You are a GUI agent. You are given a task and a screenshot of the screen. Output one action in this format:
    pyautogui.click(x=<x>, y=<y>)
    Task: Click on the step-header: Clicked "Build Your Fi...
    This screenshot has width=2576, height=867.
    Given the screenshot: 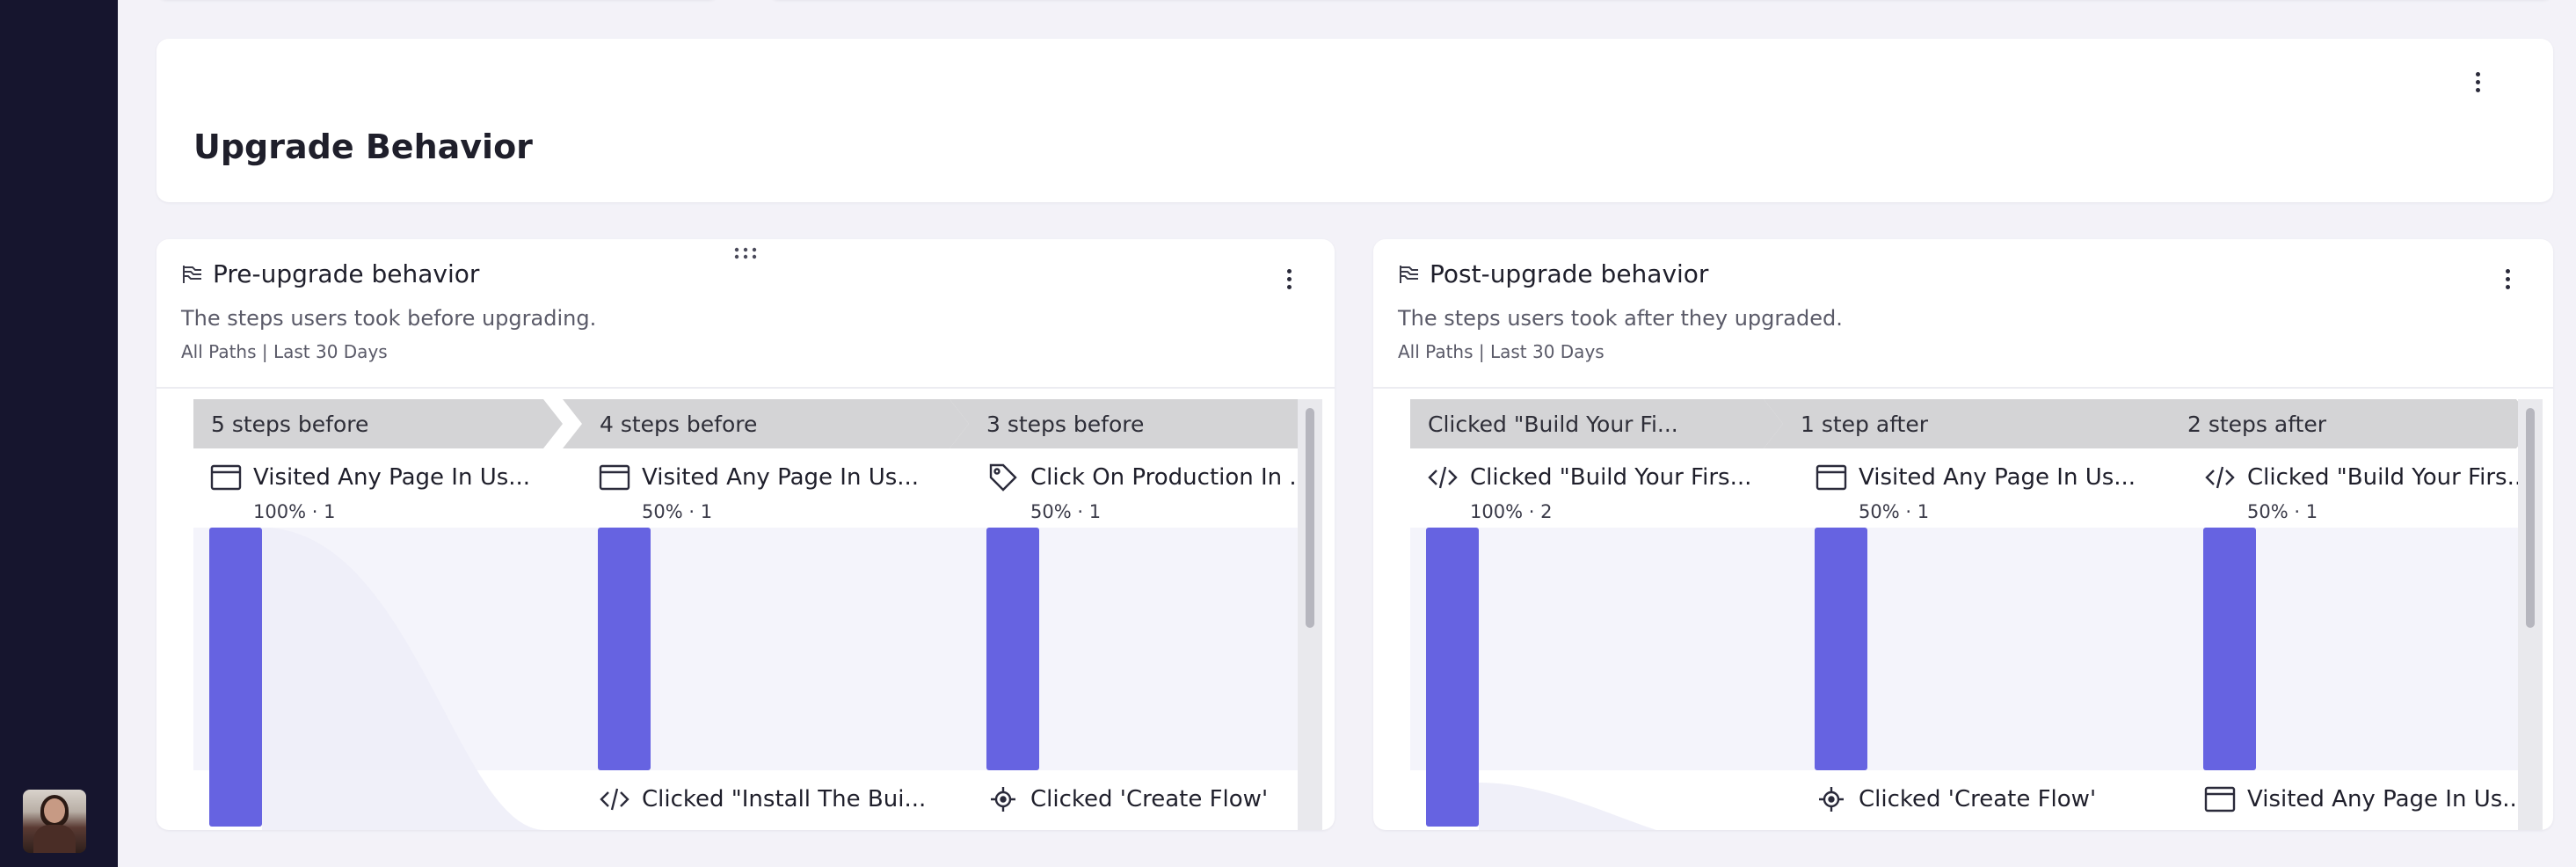 What is the action you would take?
    pyautogui.click(x=1596, y=423)
    